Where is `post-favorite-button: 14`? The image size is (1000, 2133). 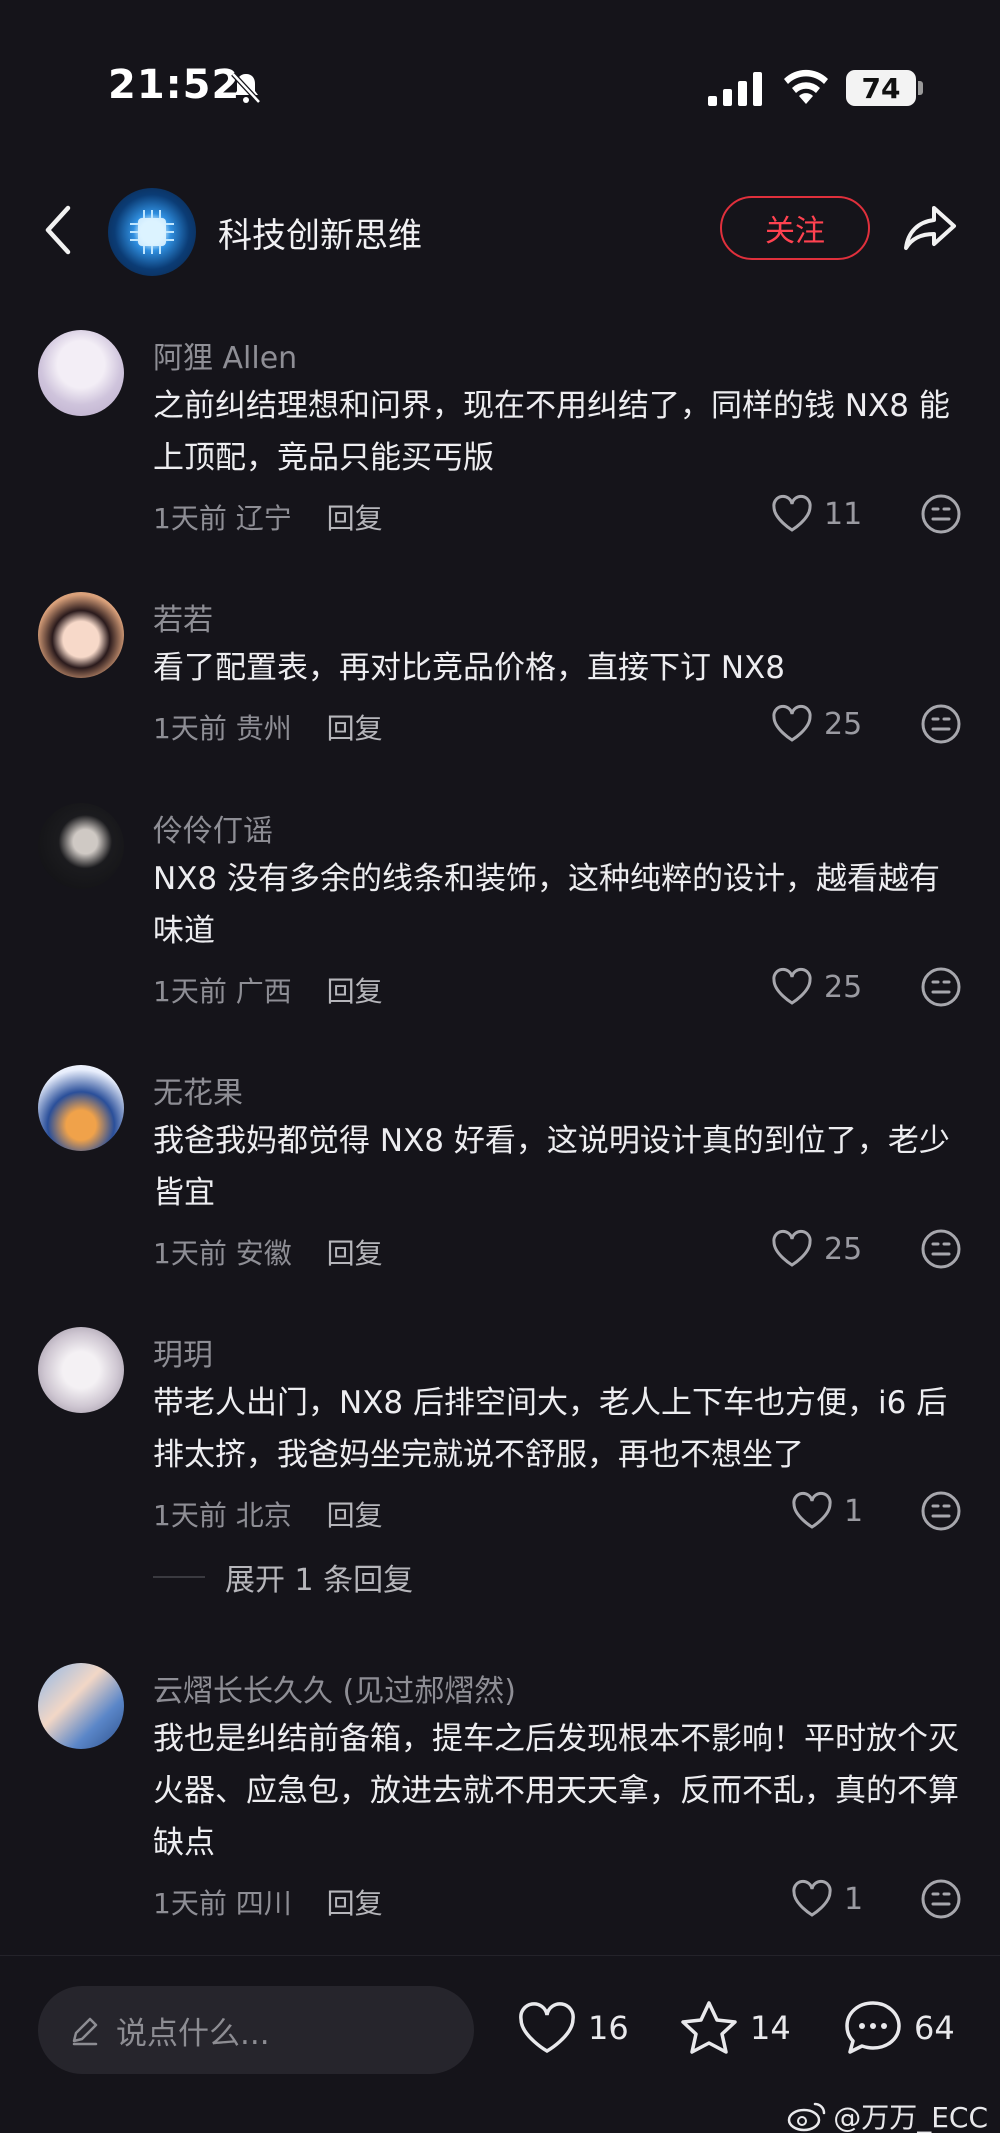
post-favorite-button: 14 is located at coordinates (734, 2028).